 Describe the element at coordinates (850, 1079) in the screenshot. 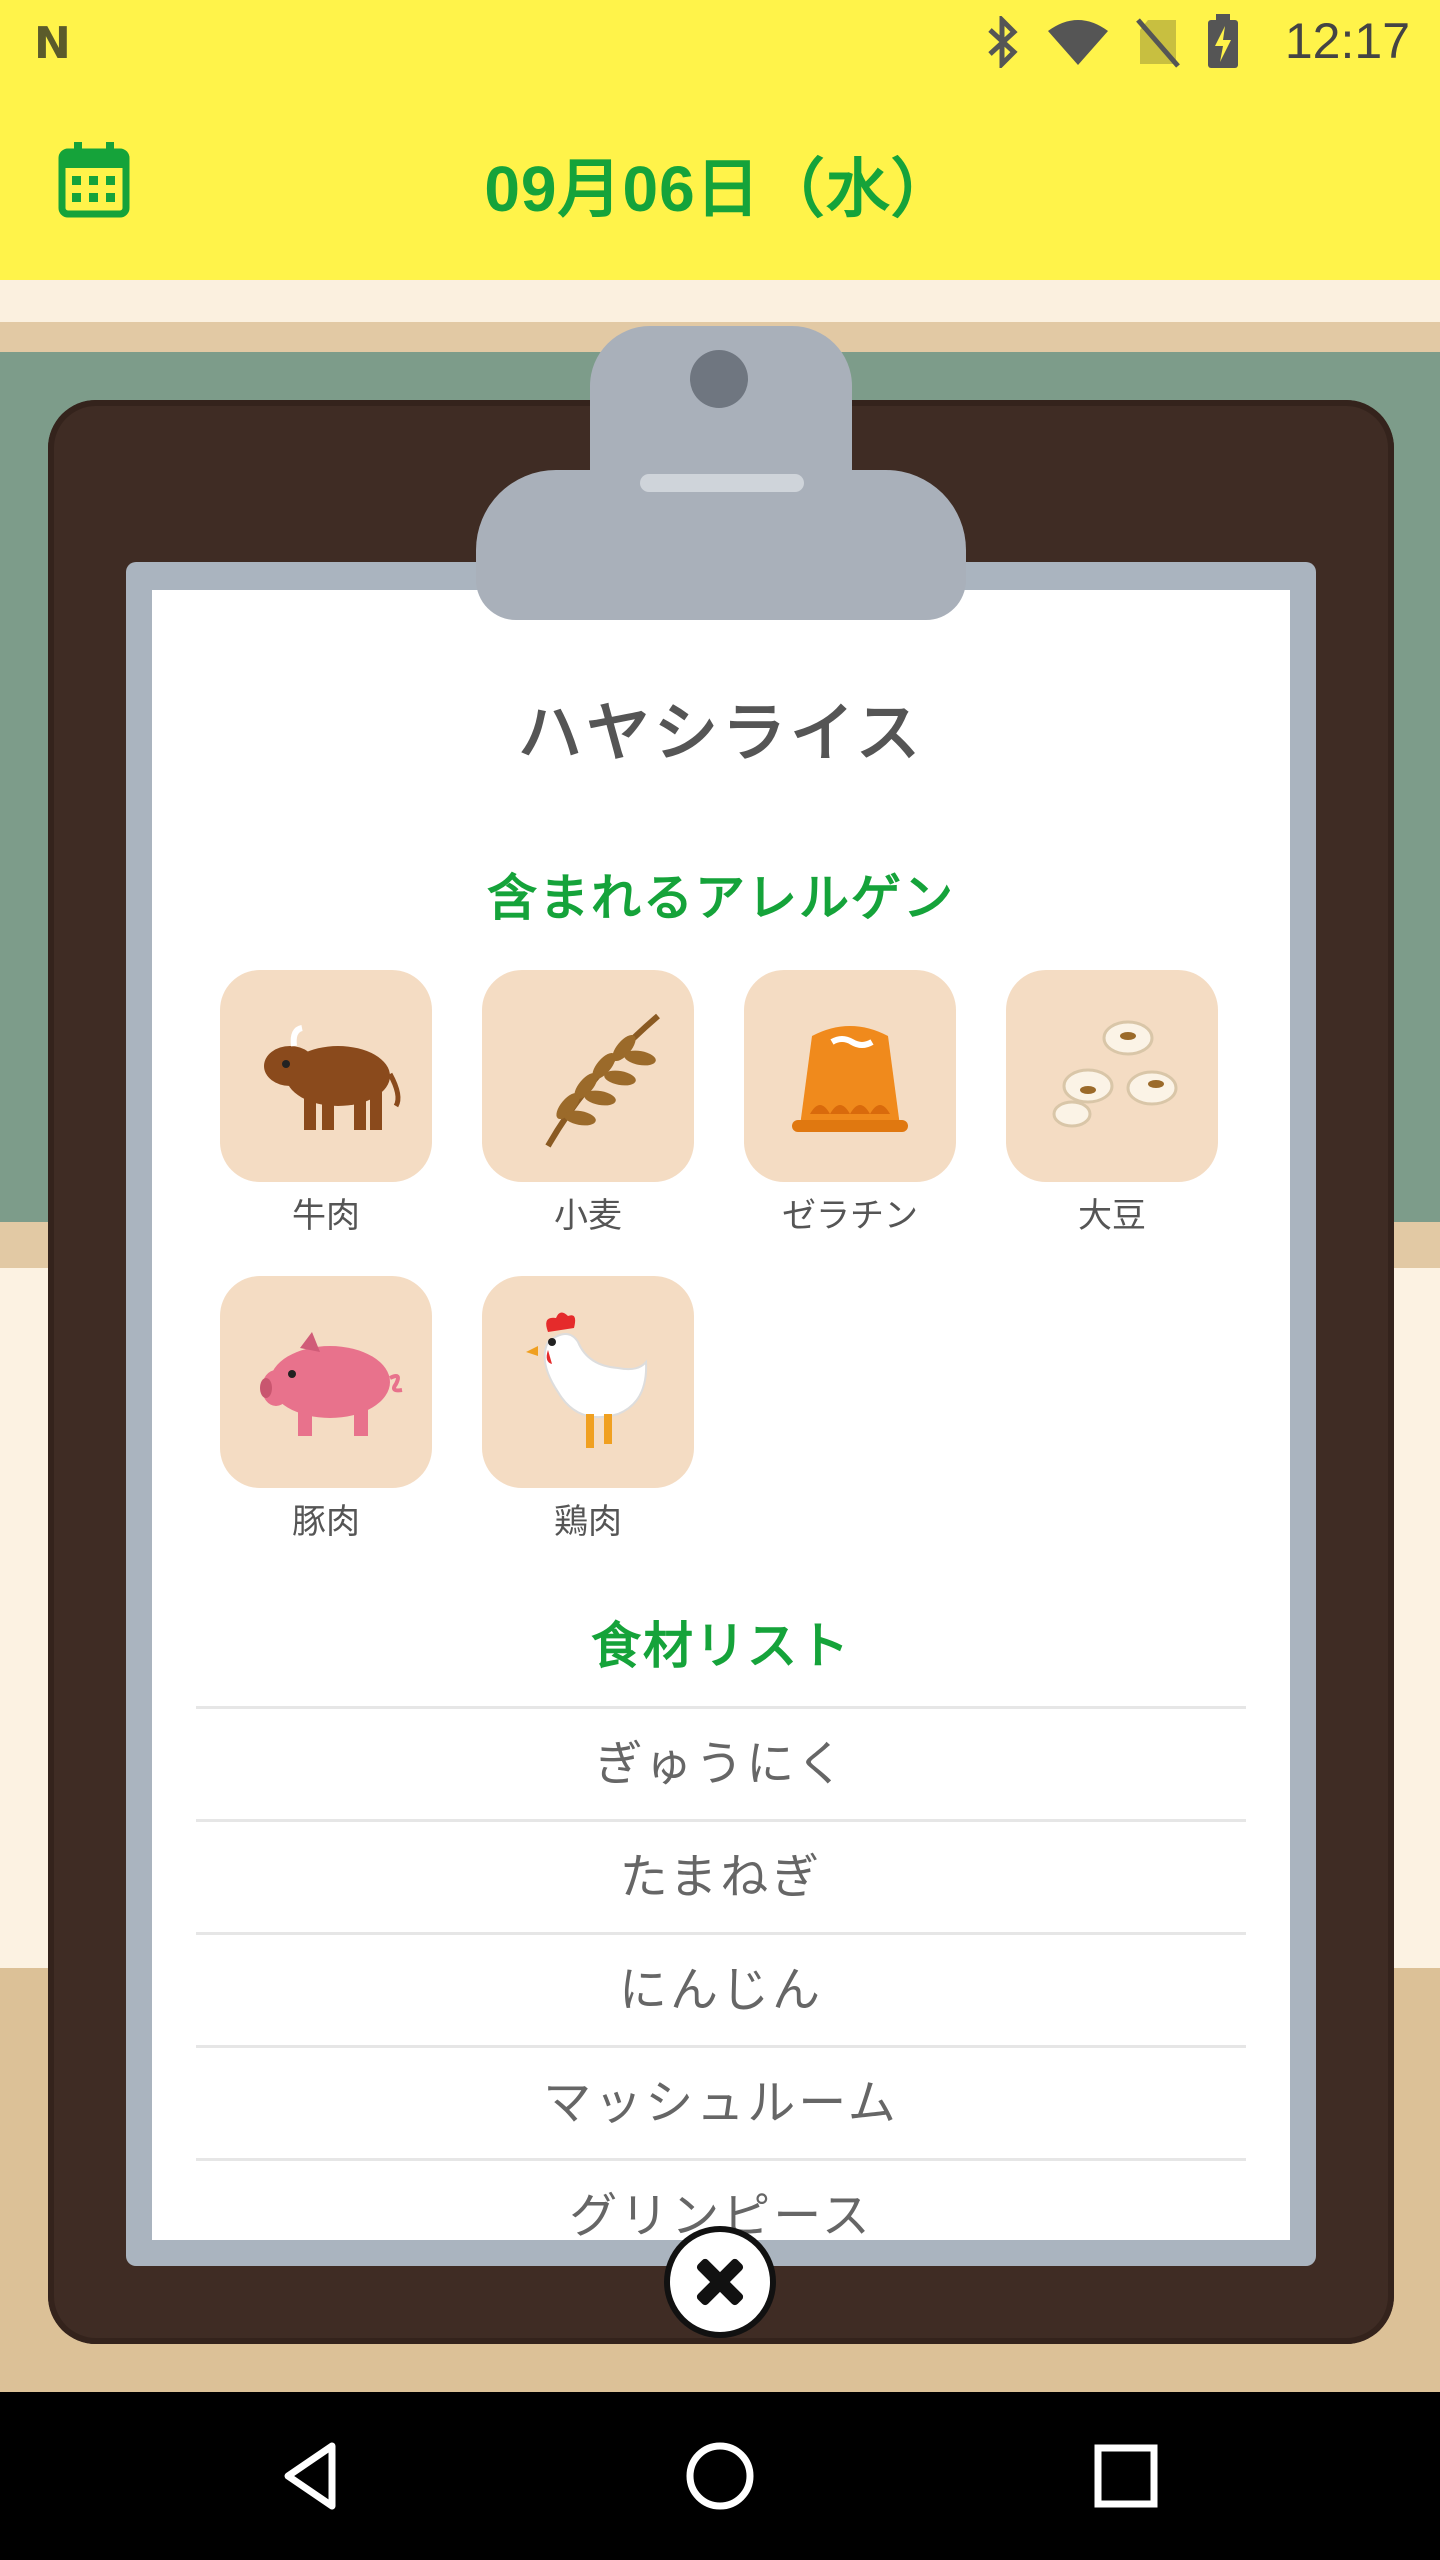

I see `jelly-icon` at that location.